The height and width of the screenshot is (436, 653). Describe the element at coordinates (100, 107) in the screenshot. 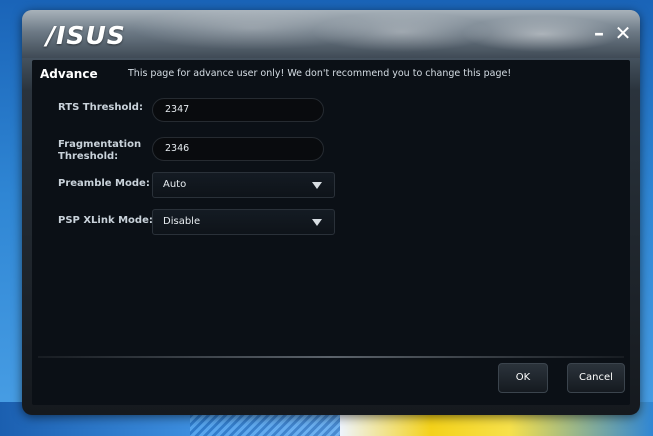

I see `rts-threshold-label: RTS Threshold:` at that location.